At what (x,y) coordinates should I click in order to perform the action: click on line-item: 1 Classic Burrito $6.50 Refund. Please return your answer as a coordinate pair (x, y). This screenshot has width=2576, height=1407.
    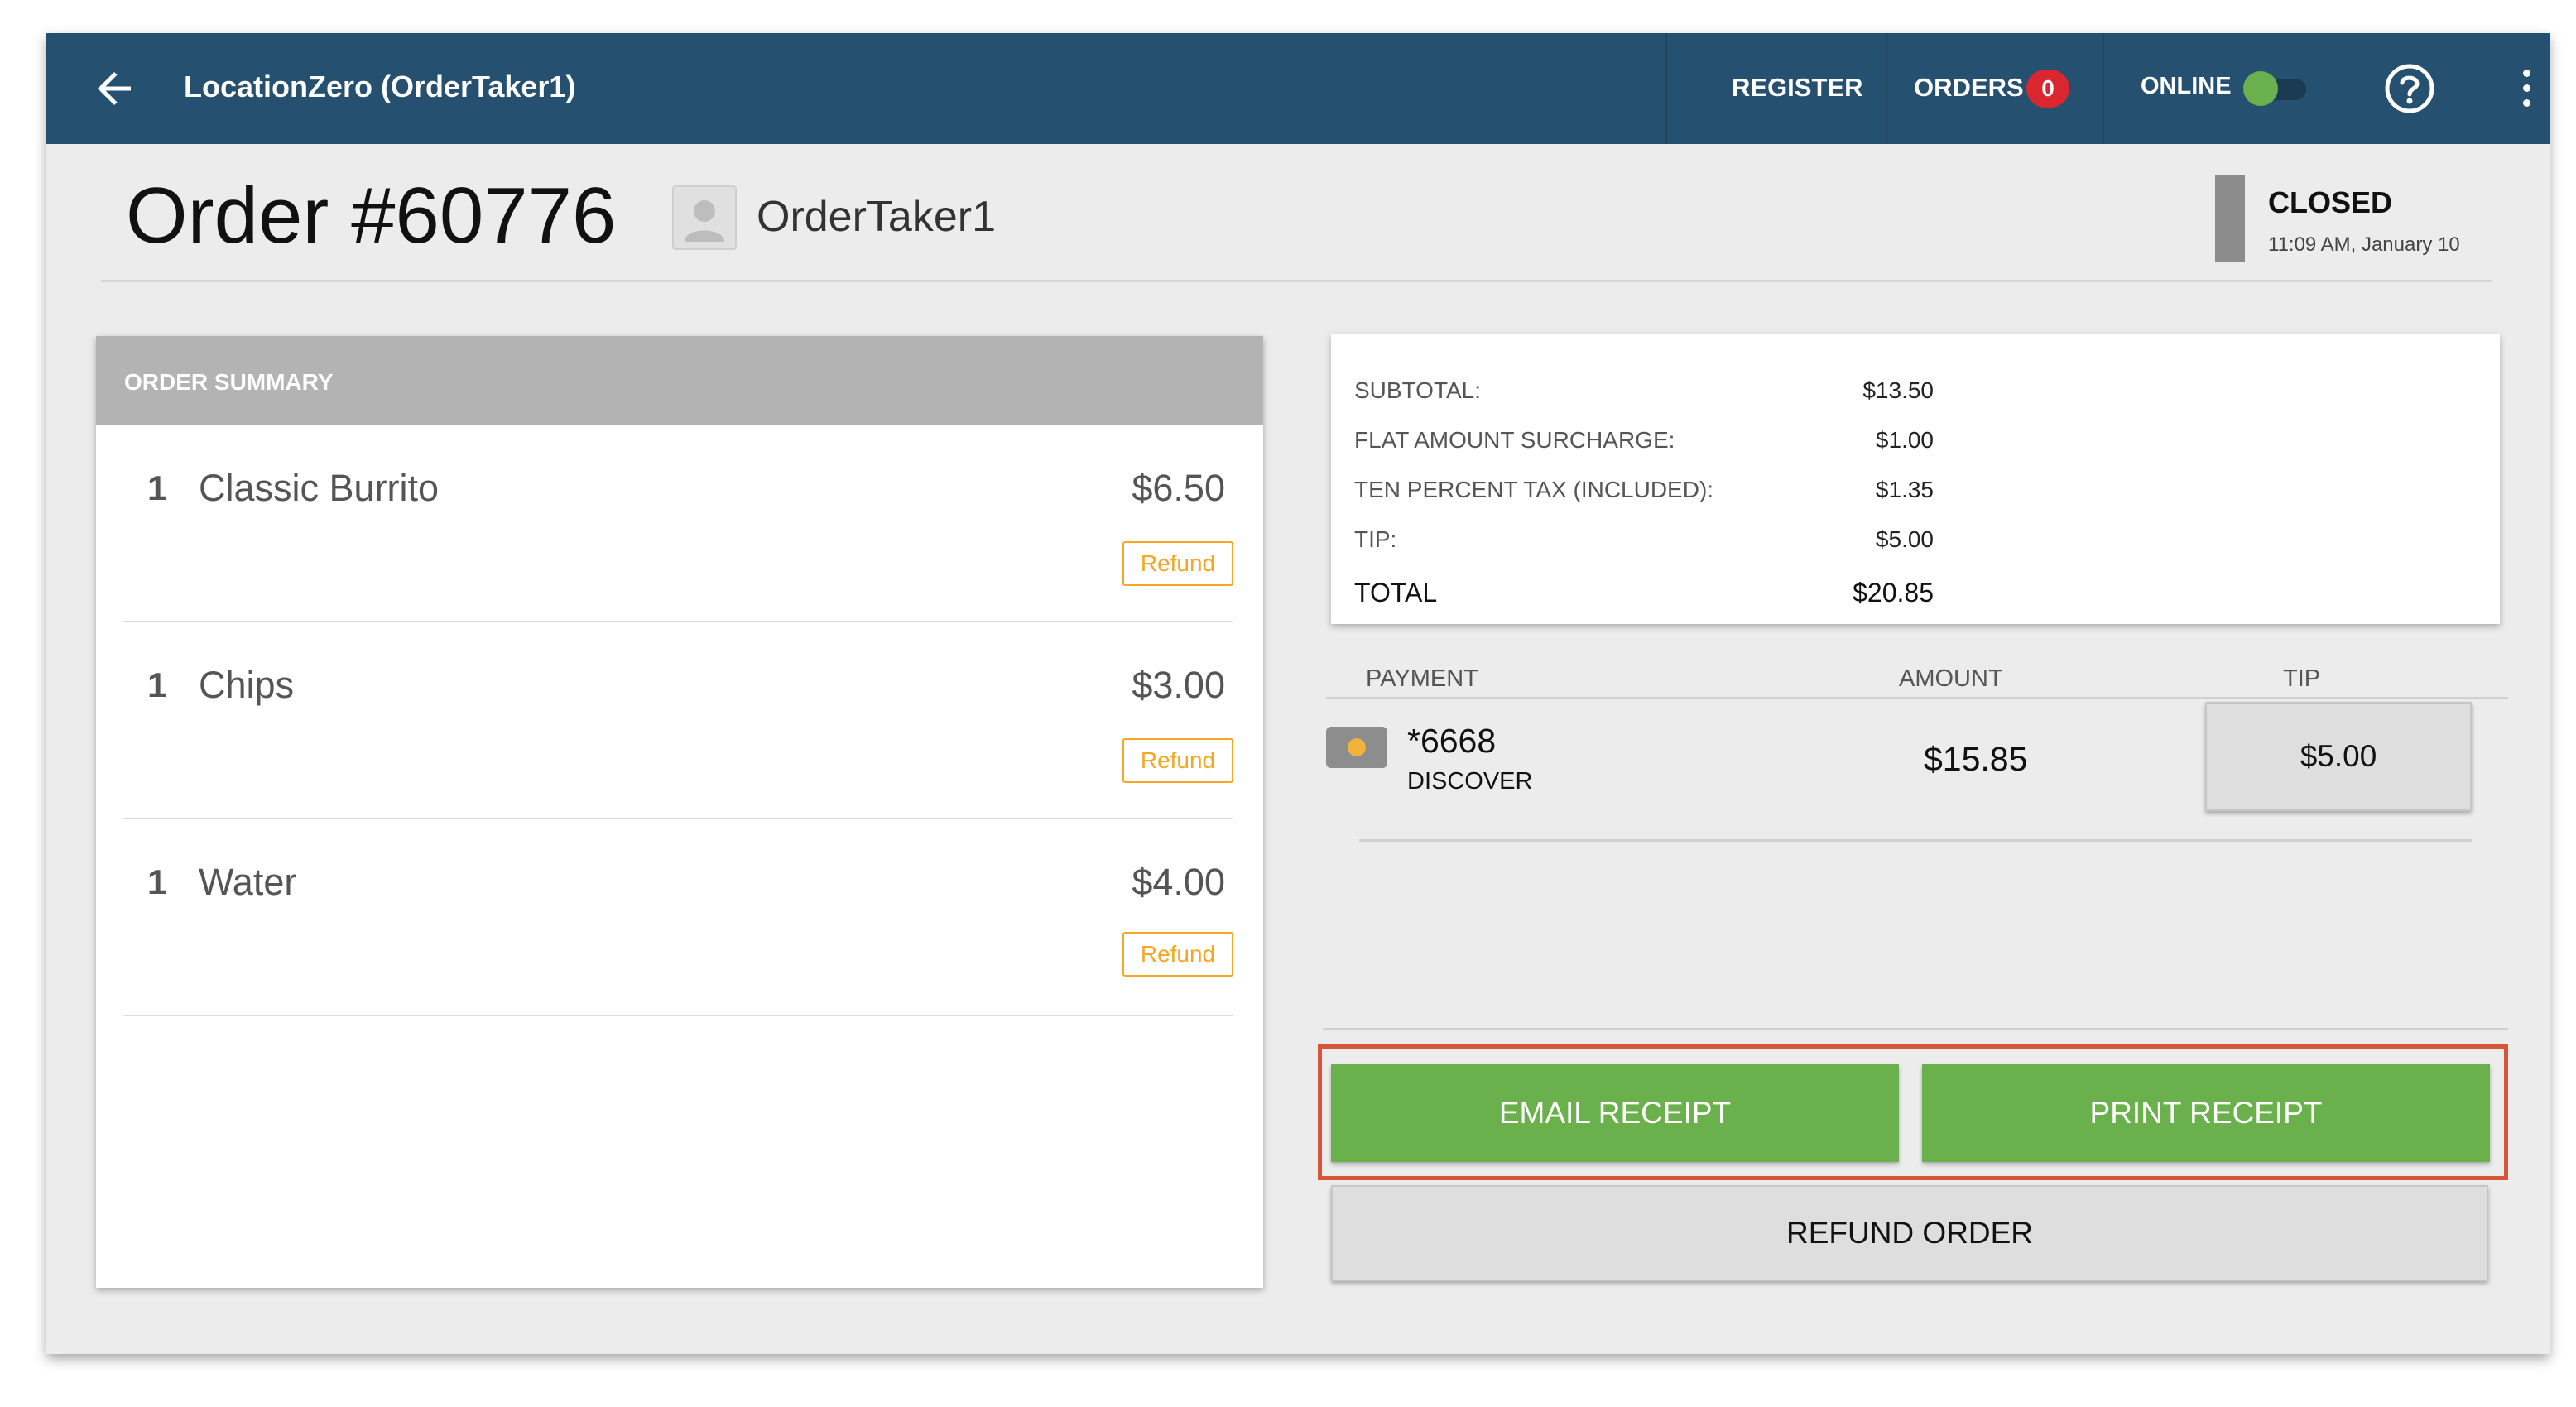
    Looking at the image, I should click on (678, 523).